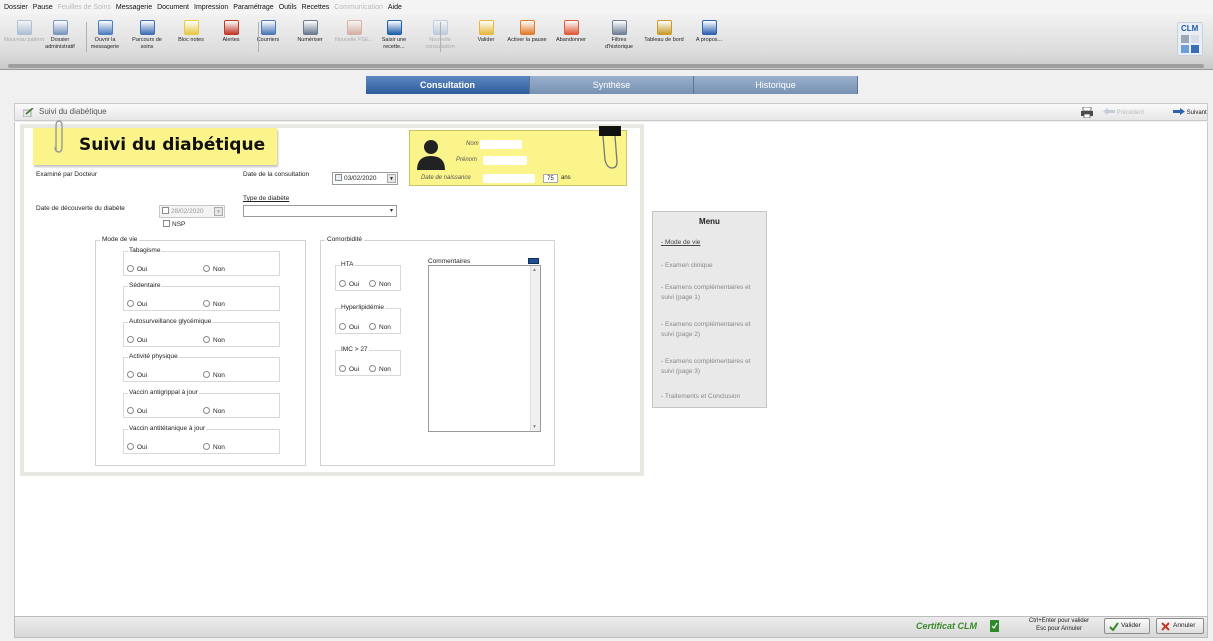  Describe the element at coordinates (43, 7) in the screenshot. I see `menu-pause: Pause` at that location.